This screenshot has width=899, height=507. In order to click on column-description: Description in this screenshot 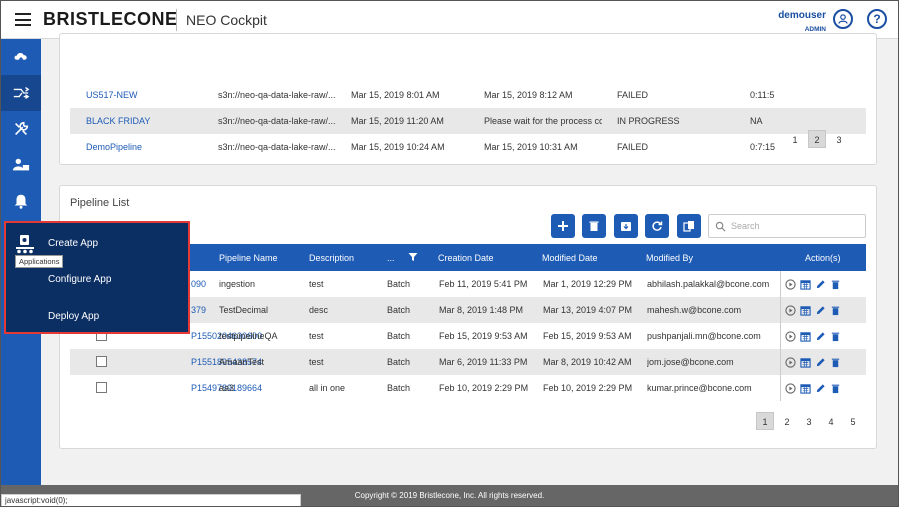, I will do `click(331, 258)`.